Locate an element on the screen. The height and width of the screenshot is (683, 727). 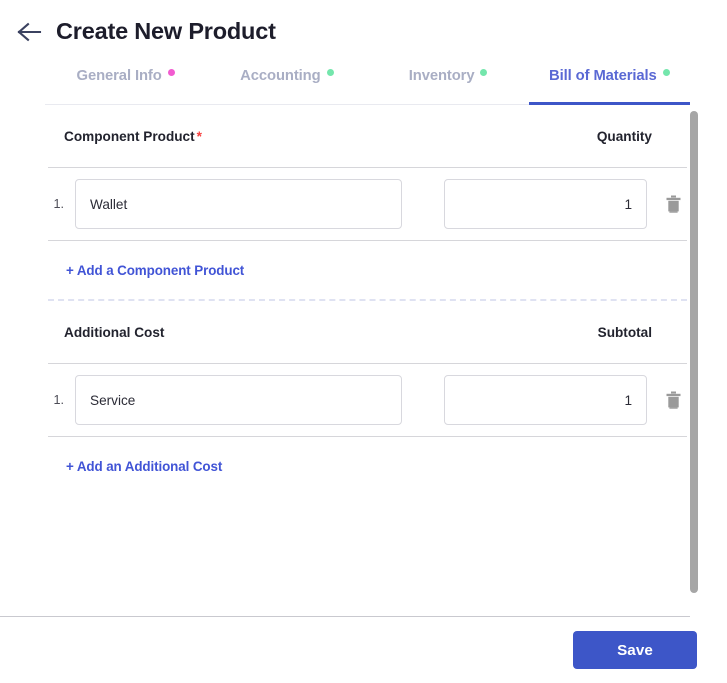
tab-label: Accounting is located at coordinates (280, 76).